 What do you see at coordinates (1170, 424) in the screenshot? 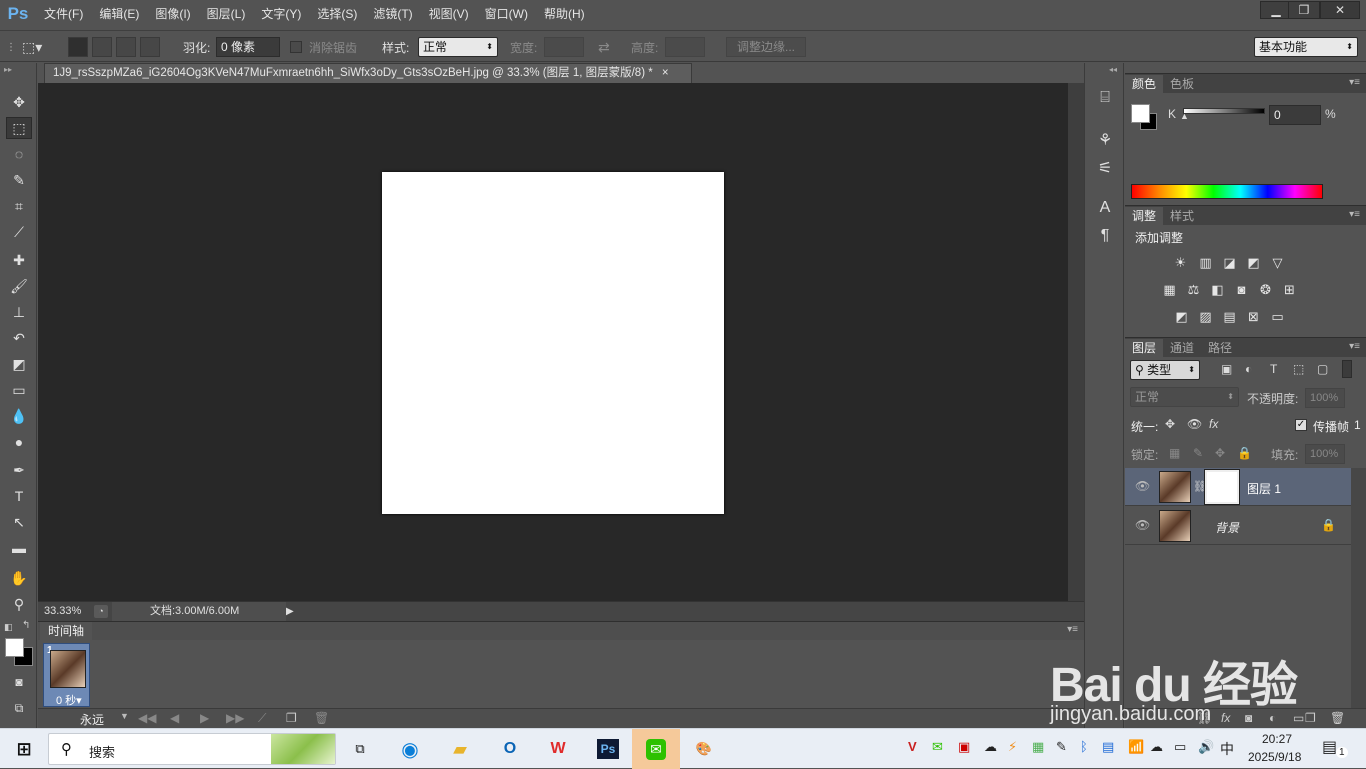
I see `unify-position-icon: ✥` at bounding box center [1170, 424].